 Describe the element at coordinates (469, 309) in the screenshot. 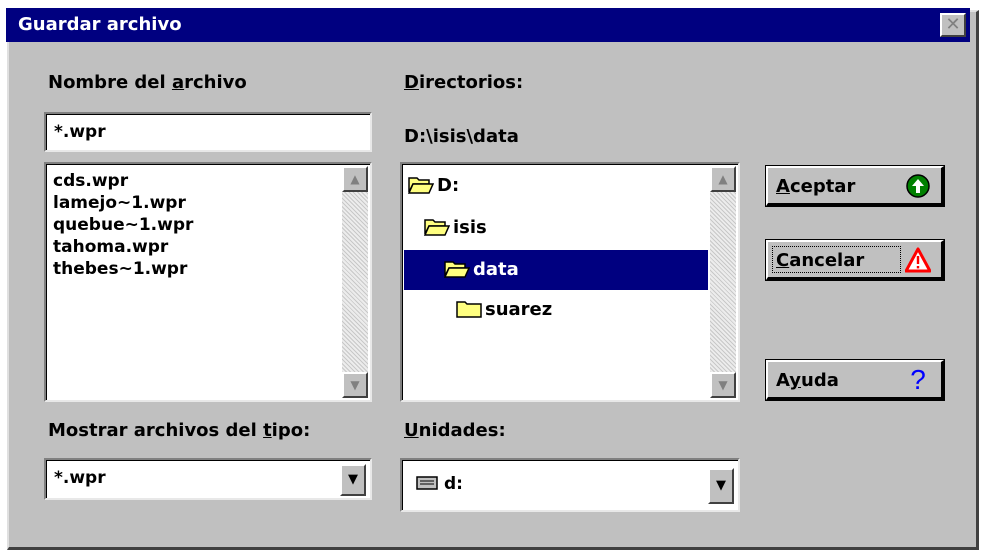

I see `closed-folder-icon` at that location.